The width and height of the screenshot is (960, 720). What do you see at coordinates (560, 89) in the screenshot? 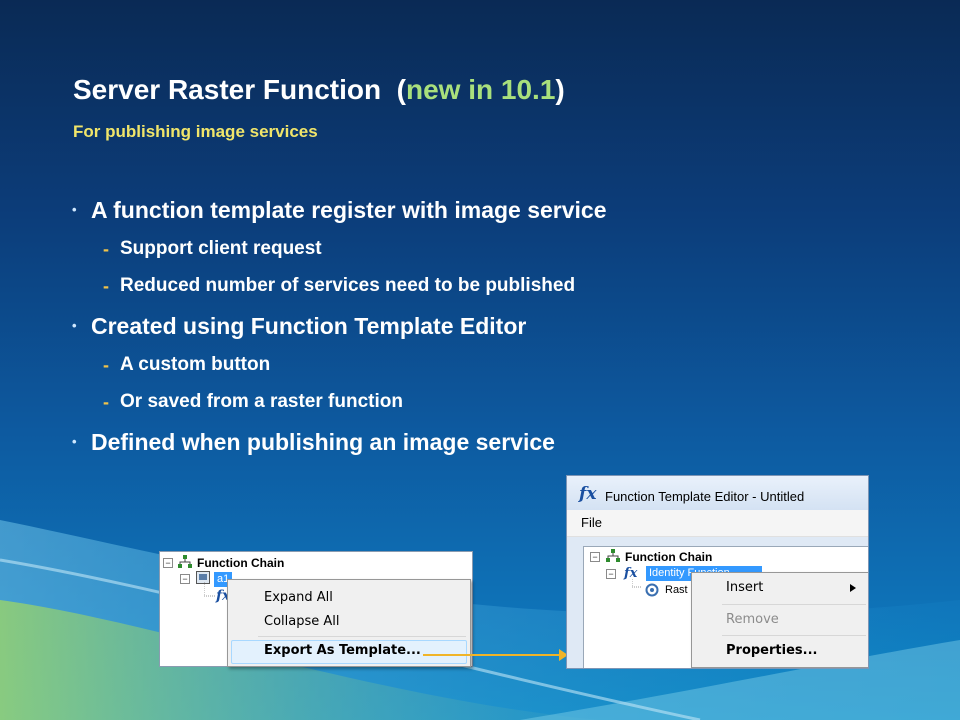
I see `title-close-paren: )` at bounding box center [560, 89].